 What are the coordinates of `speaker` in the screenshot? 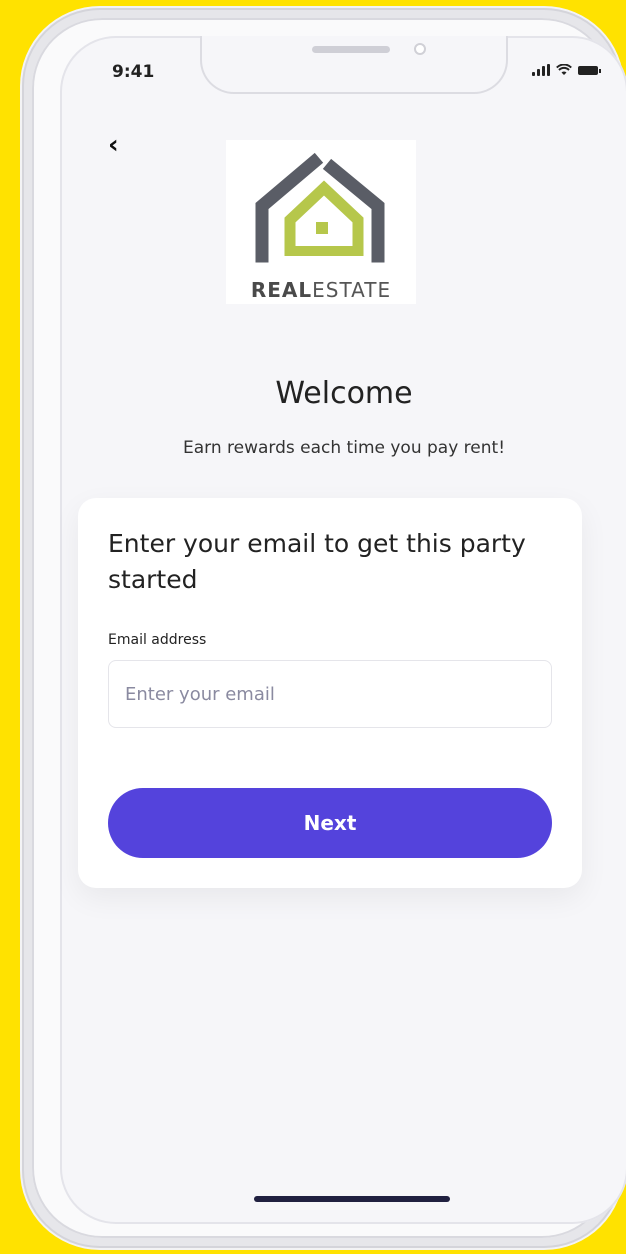 It's located at (351, 49).